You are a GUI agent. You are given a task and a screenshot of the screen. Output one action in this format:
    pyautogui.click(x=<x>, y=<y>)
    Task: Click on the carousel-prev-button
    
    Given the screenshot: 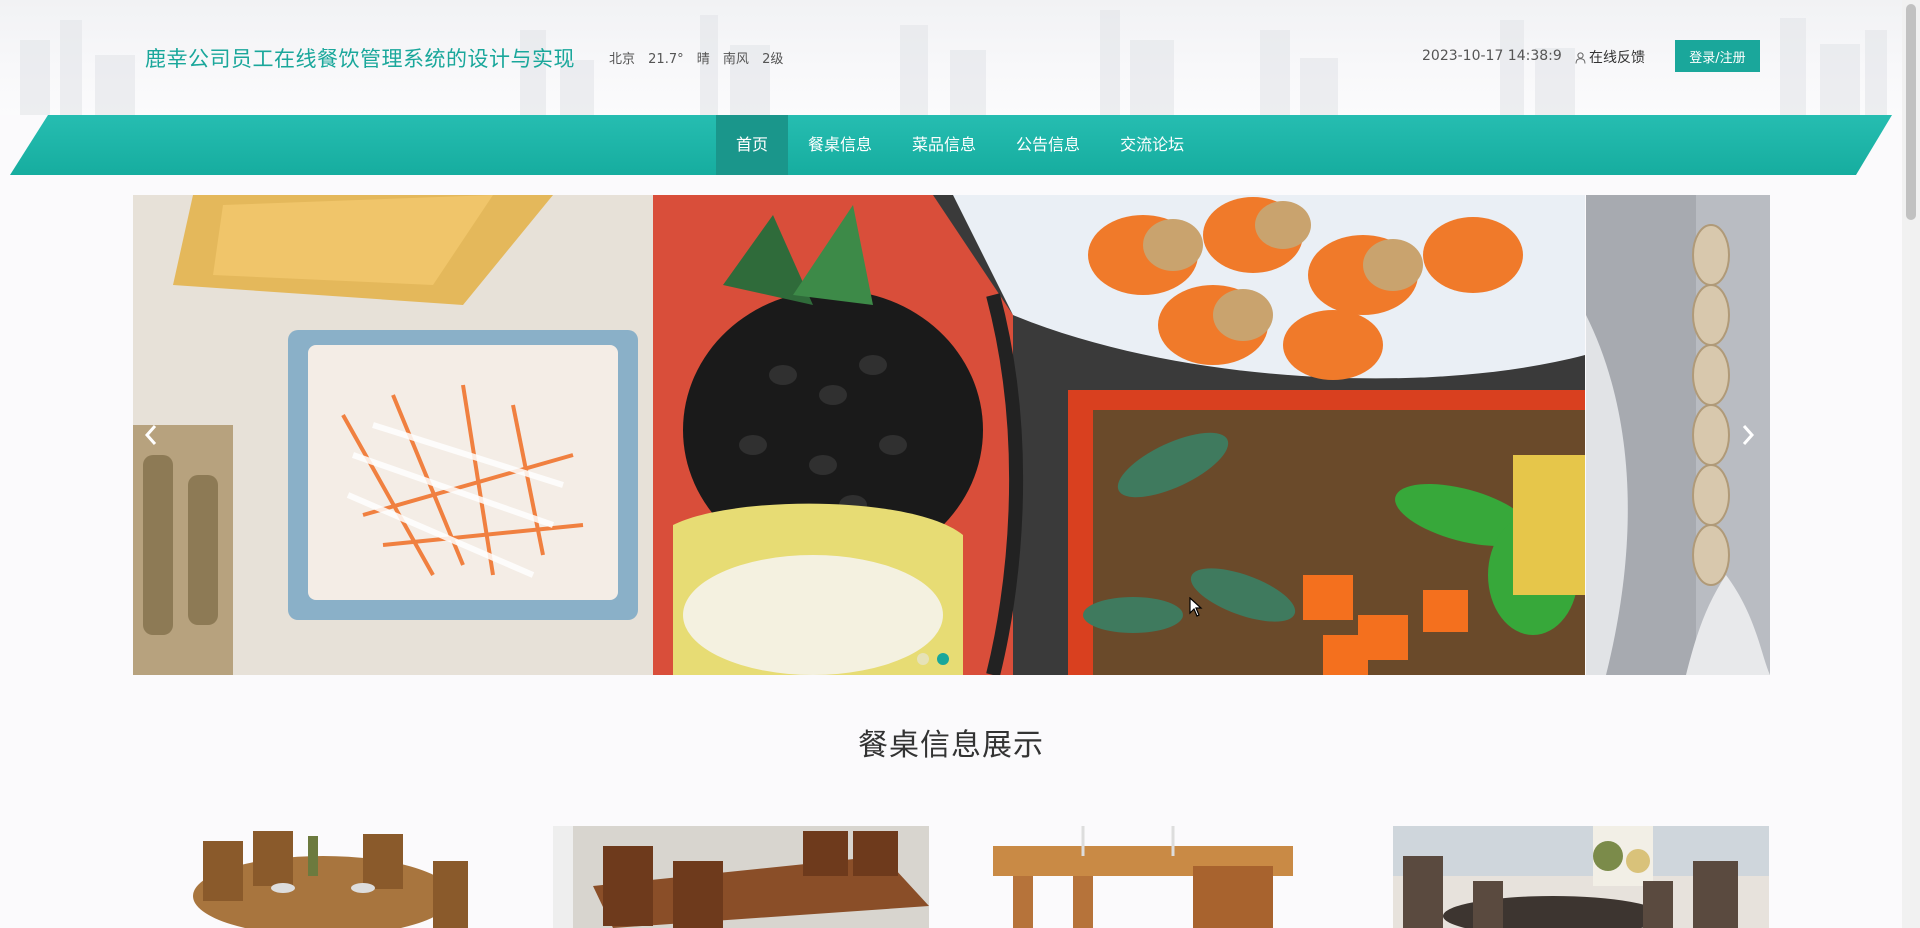 What is the action you would take?
    pyautogui.click(x=151, y=435)
    